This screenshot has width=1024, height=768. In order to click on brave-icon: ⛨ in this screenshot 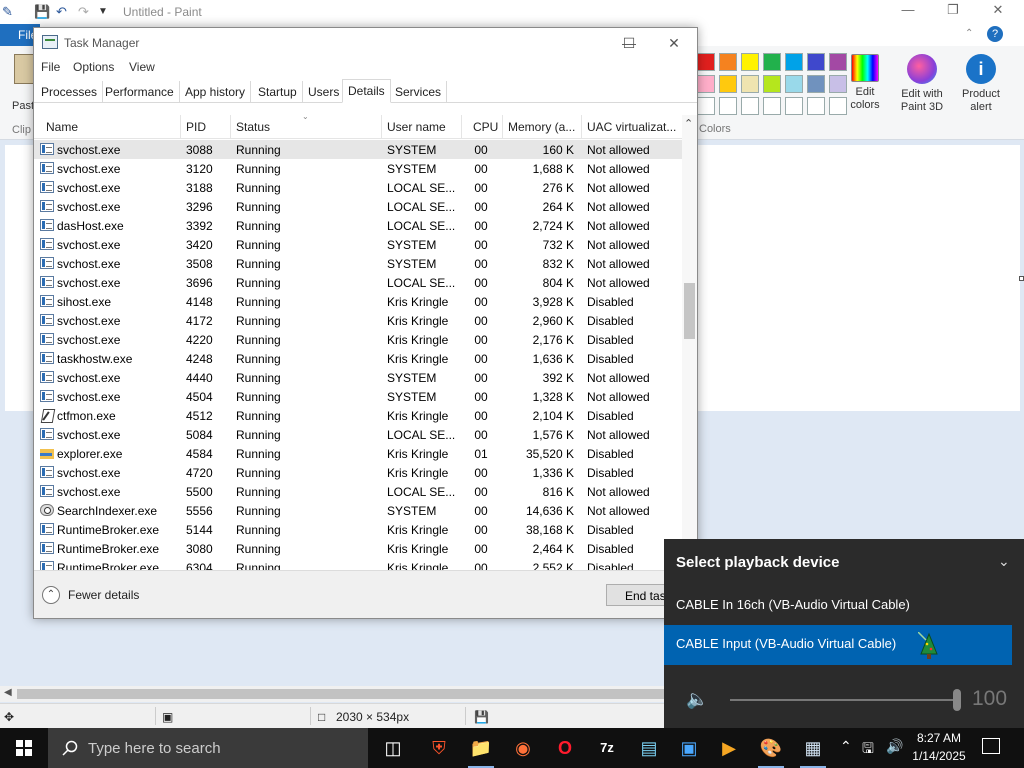, I will do `click(439, 748)`.